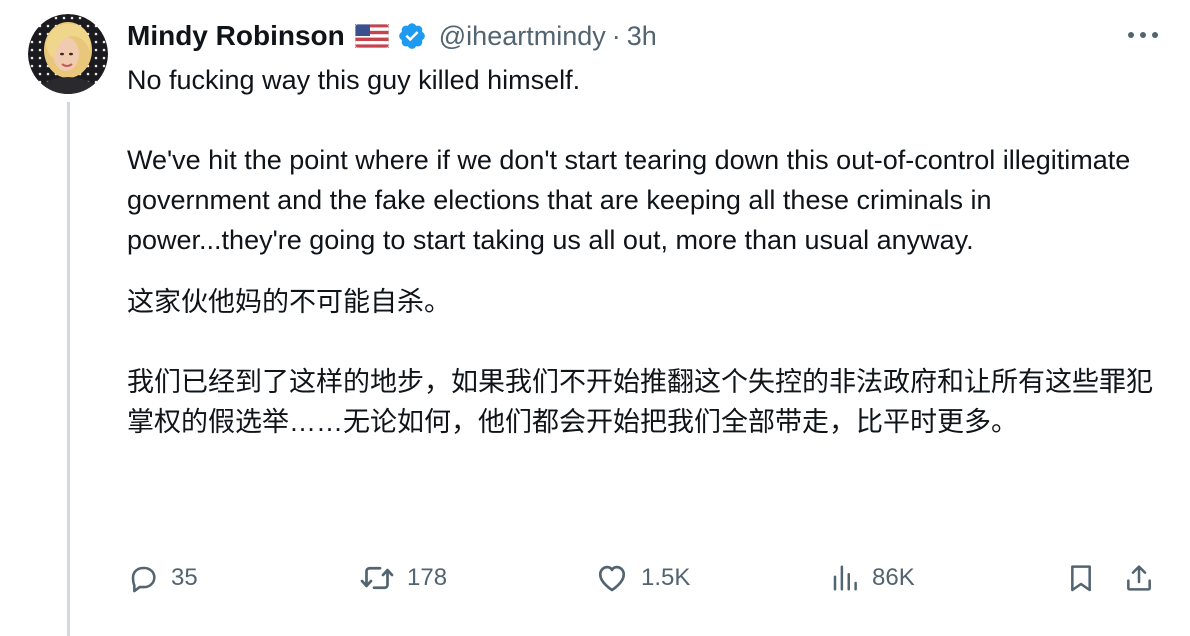  Describe the element at coordinates (377, 578) in the screenshot. I see `retweet-icon` at that location.